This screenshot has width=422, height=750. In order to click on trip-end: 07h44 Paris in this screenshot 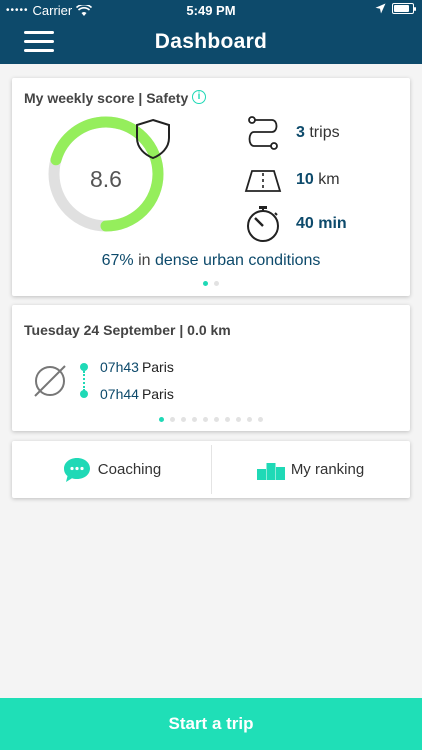, I will do `click(137, 394)`.